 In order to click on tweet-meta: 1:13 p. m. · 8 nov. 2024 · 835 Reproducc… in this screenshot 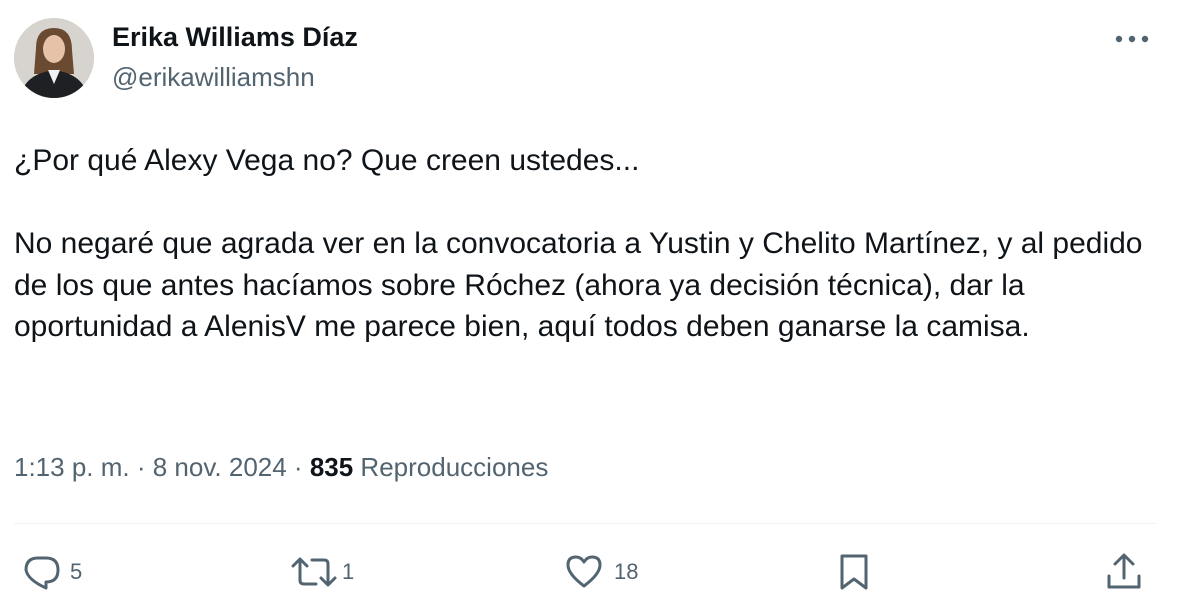, I will do `click(281, 467)`.